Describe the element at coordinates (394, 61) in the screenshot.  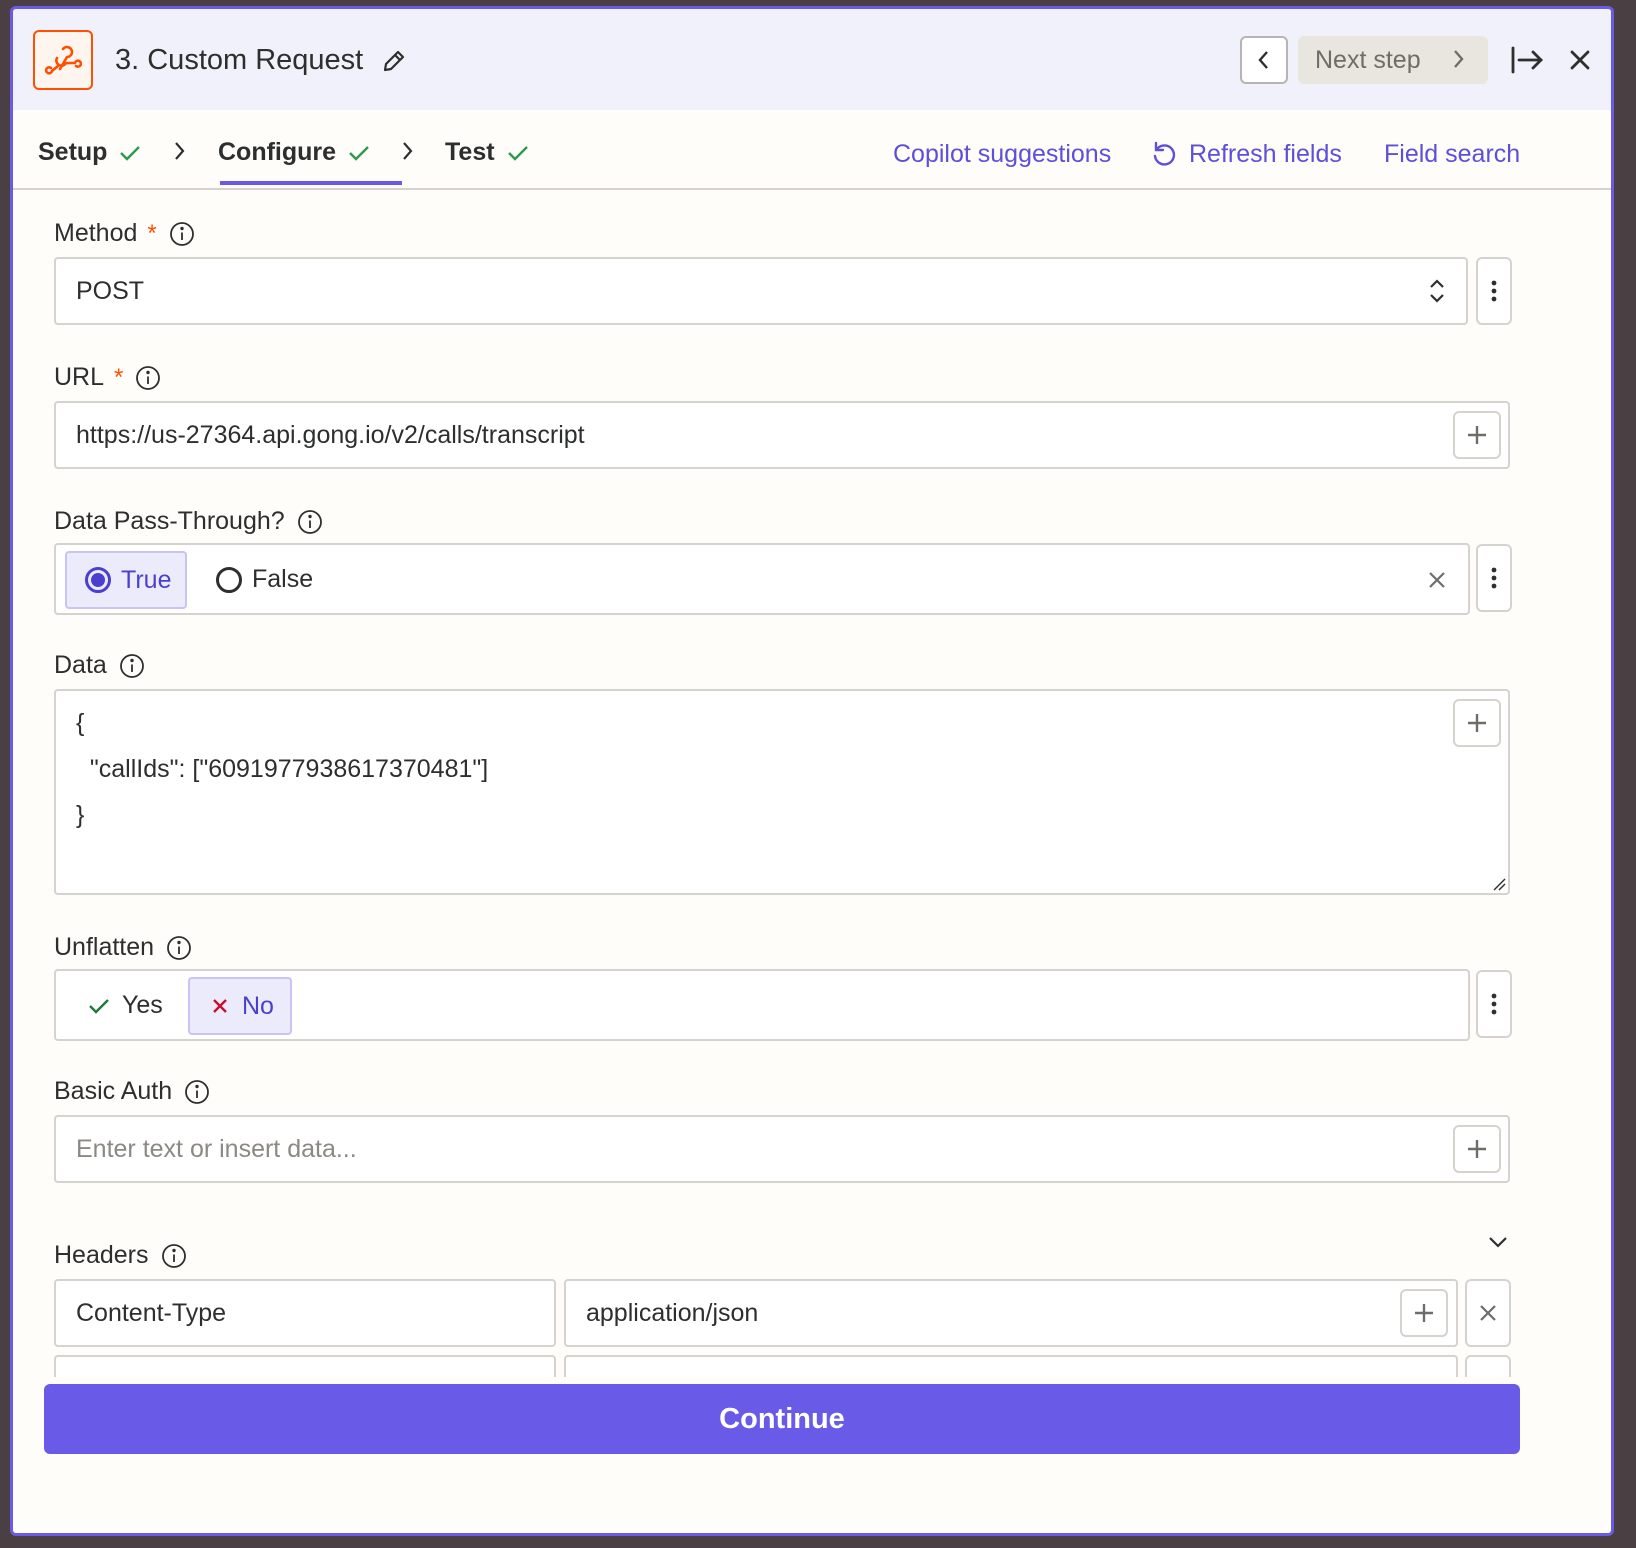
I see `edit-title-icon` at that location.